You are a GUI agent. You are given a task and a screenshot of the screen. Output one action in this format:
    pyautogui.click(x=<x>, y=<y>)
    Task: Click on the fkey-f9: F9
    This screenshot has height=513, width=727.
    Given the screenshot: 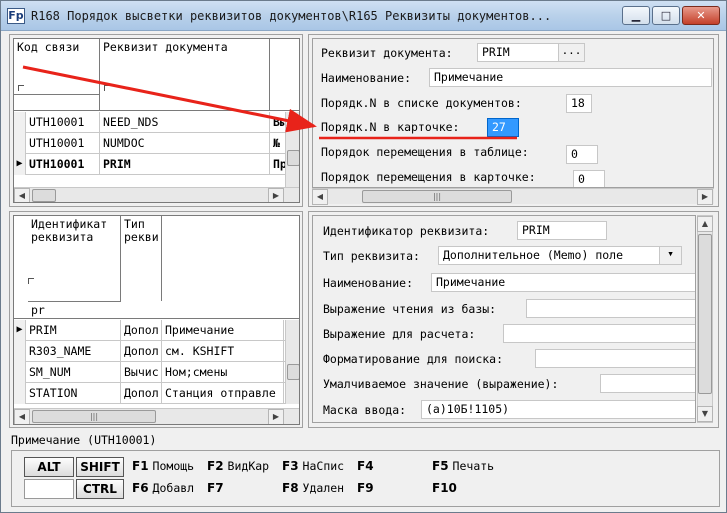 What is the action you would take?
    pyautogui.click(x=367, y=488)
    